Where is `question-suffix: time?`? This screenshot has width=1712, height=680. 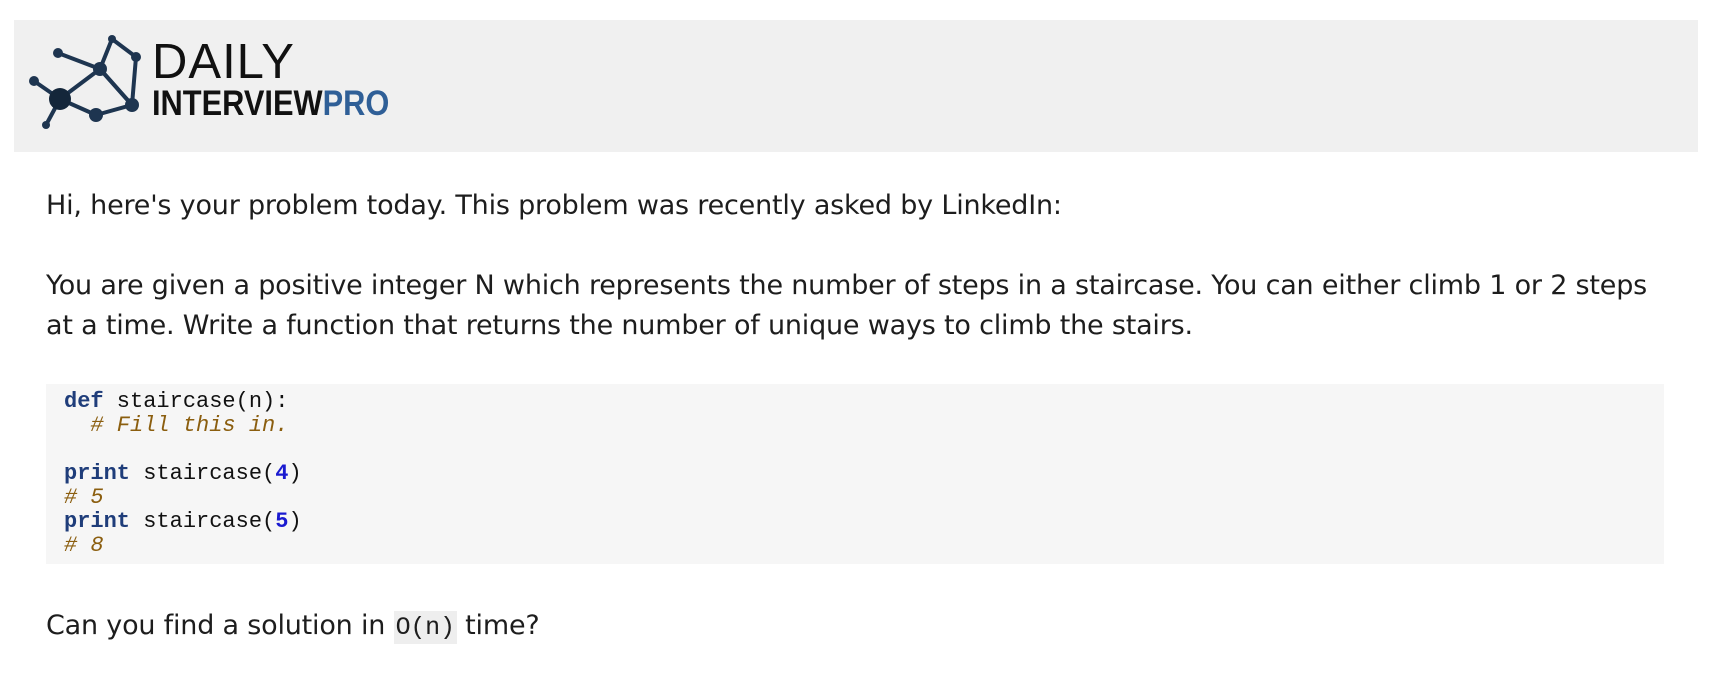
question-suffix: time? is located at coordinates (498, 625).